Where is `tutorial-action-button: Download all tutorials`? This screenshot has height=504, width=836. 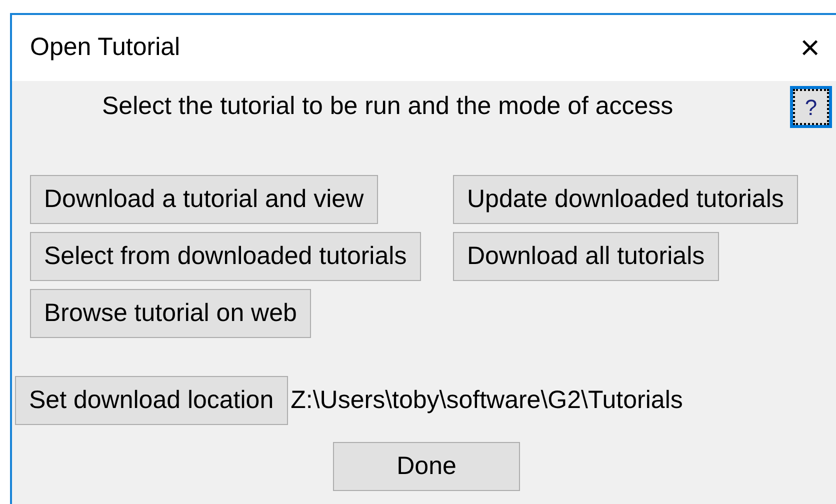 tutorial-action-button: Download all tutorials is located at coordinates (586, 256).